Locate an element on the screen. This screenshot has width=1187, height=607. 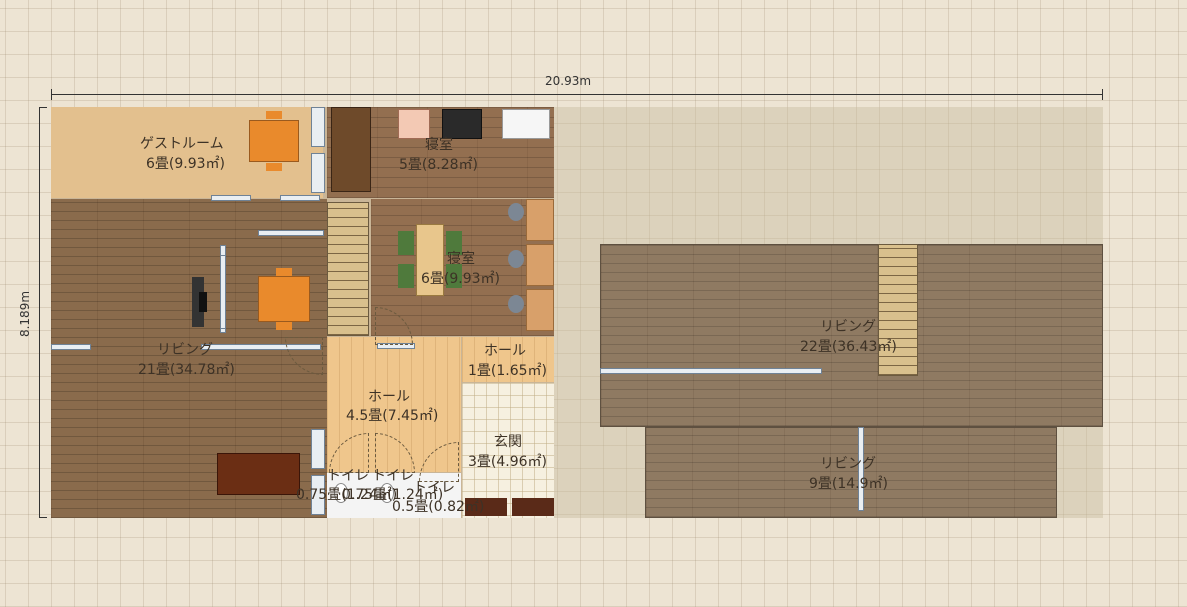
label-living2-area: 22畳(36.43㎡) is located at coordinates (848, 347).